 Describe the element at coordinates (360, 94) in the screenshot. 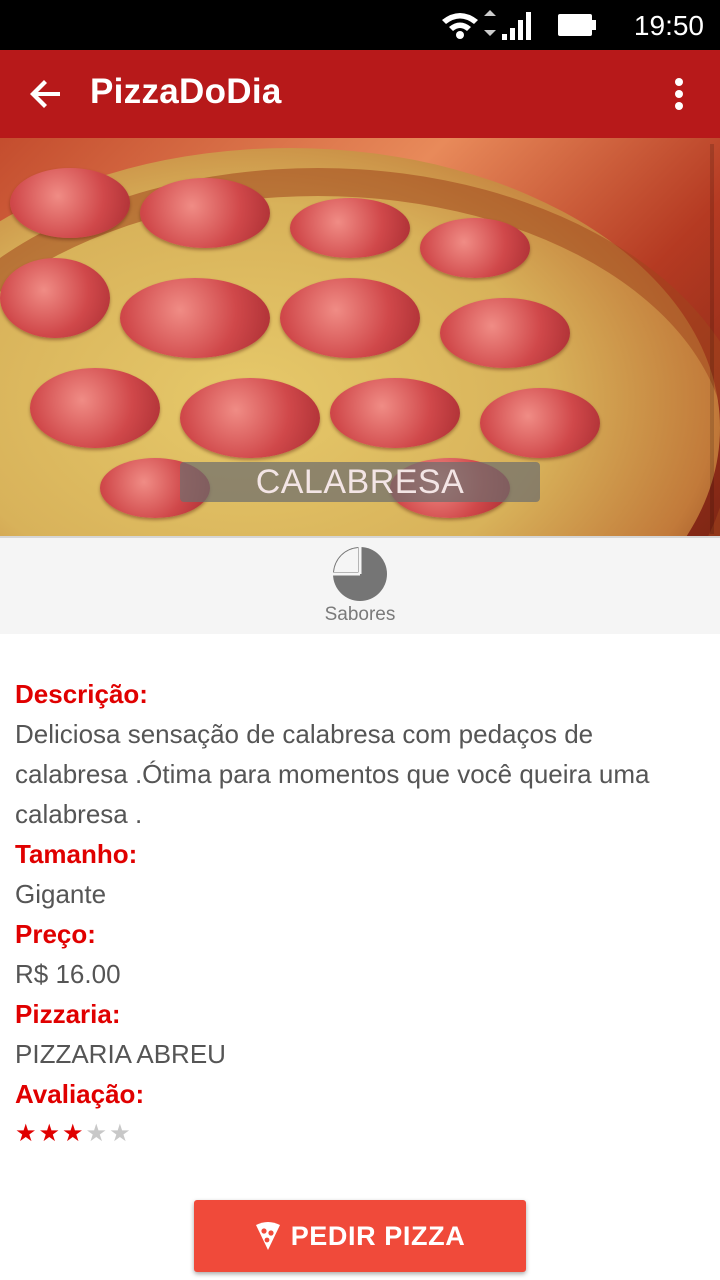

I see `app-bar: PizzaDoDia` at that location.